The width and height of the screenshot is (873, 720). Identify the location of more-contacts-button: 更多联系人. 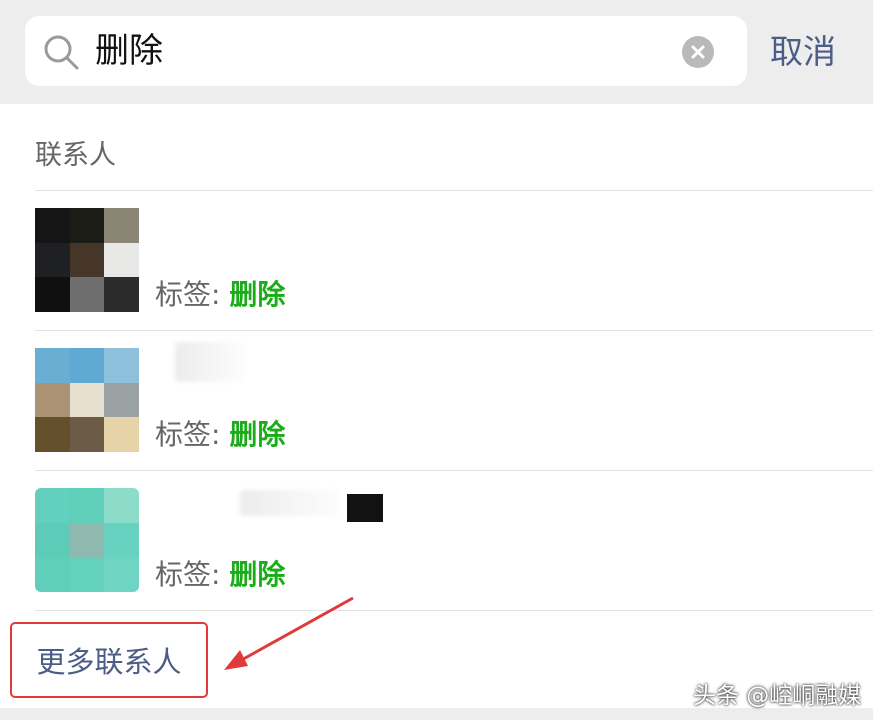
(109, 660).